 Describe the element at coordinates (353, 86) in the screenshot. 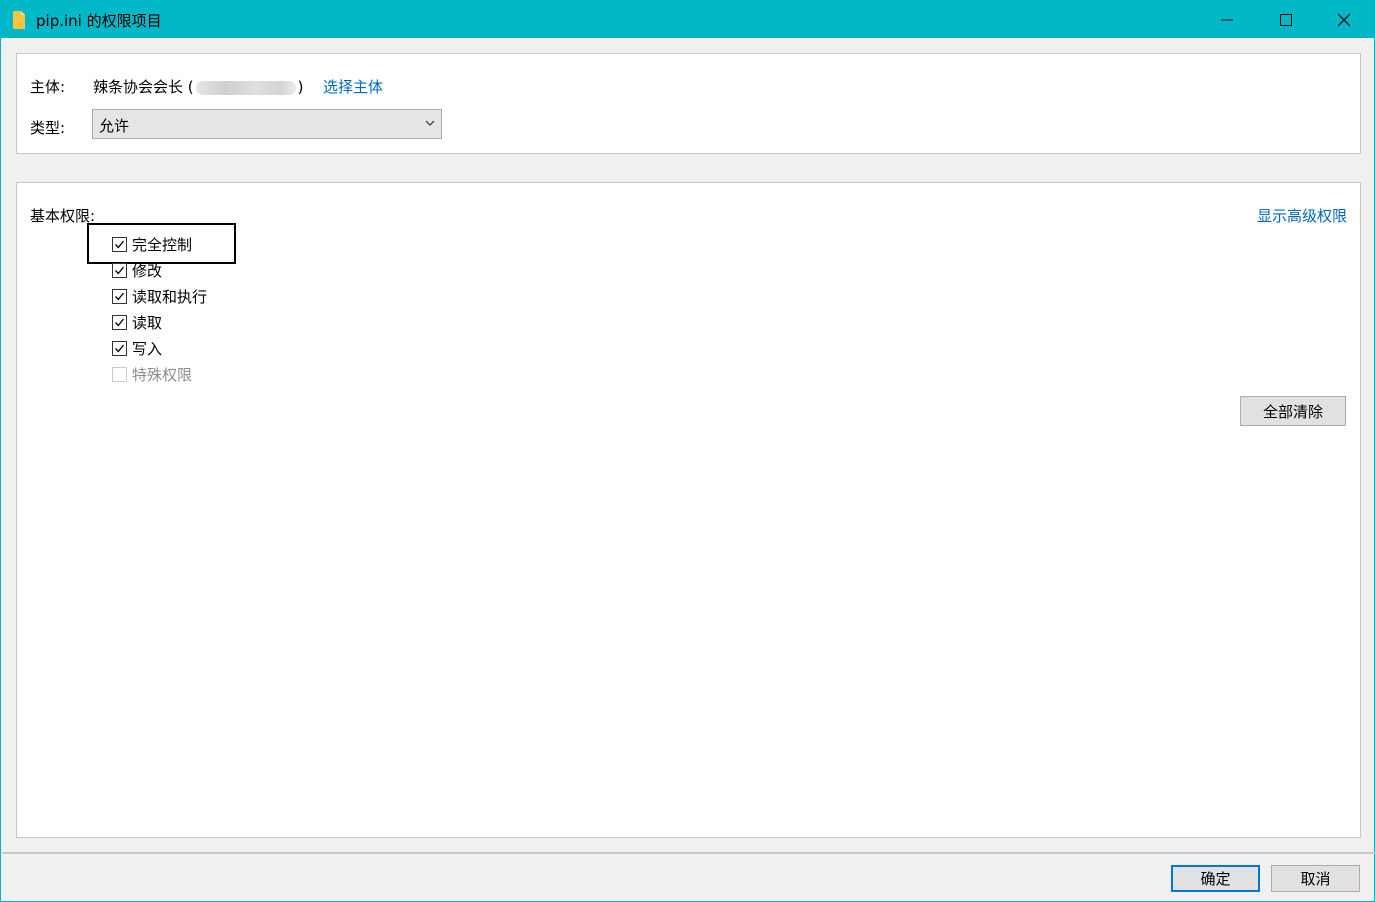

I see `select-principal-link: 选择主体` at that location.